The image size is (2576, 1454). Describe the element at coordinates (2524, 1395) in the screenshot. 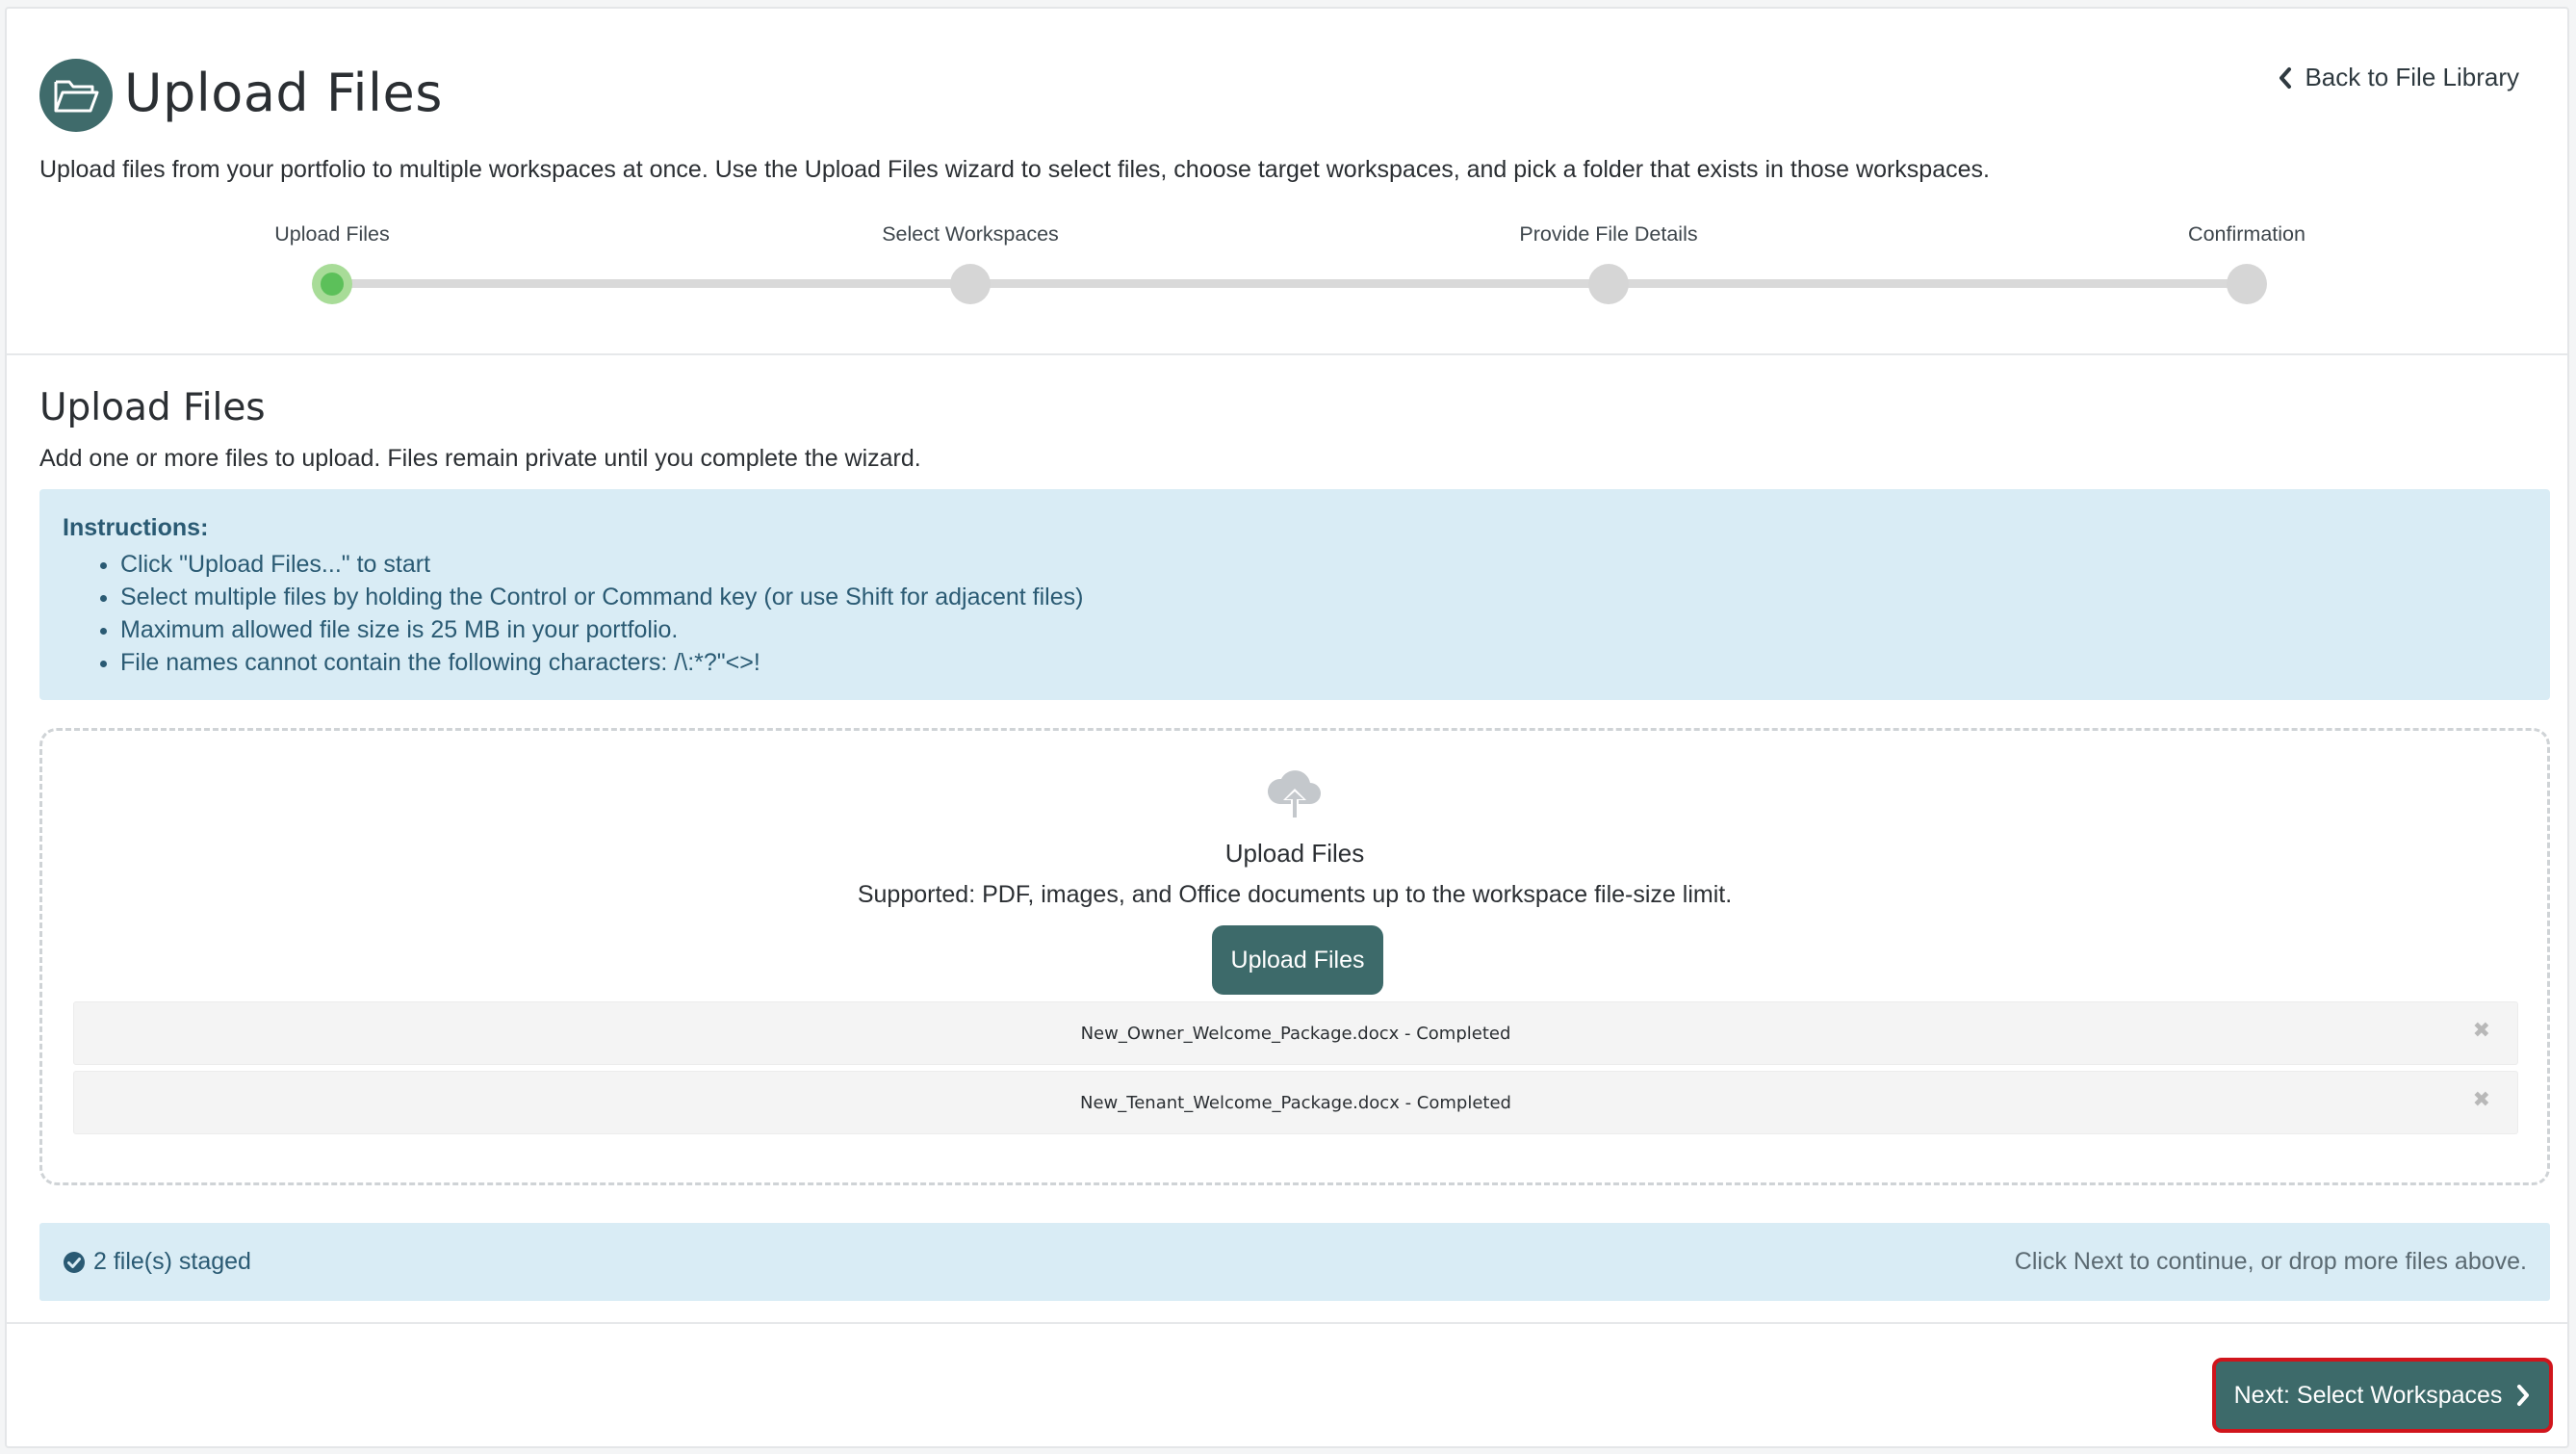

I see `chevron-right-icon` at that location.